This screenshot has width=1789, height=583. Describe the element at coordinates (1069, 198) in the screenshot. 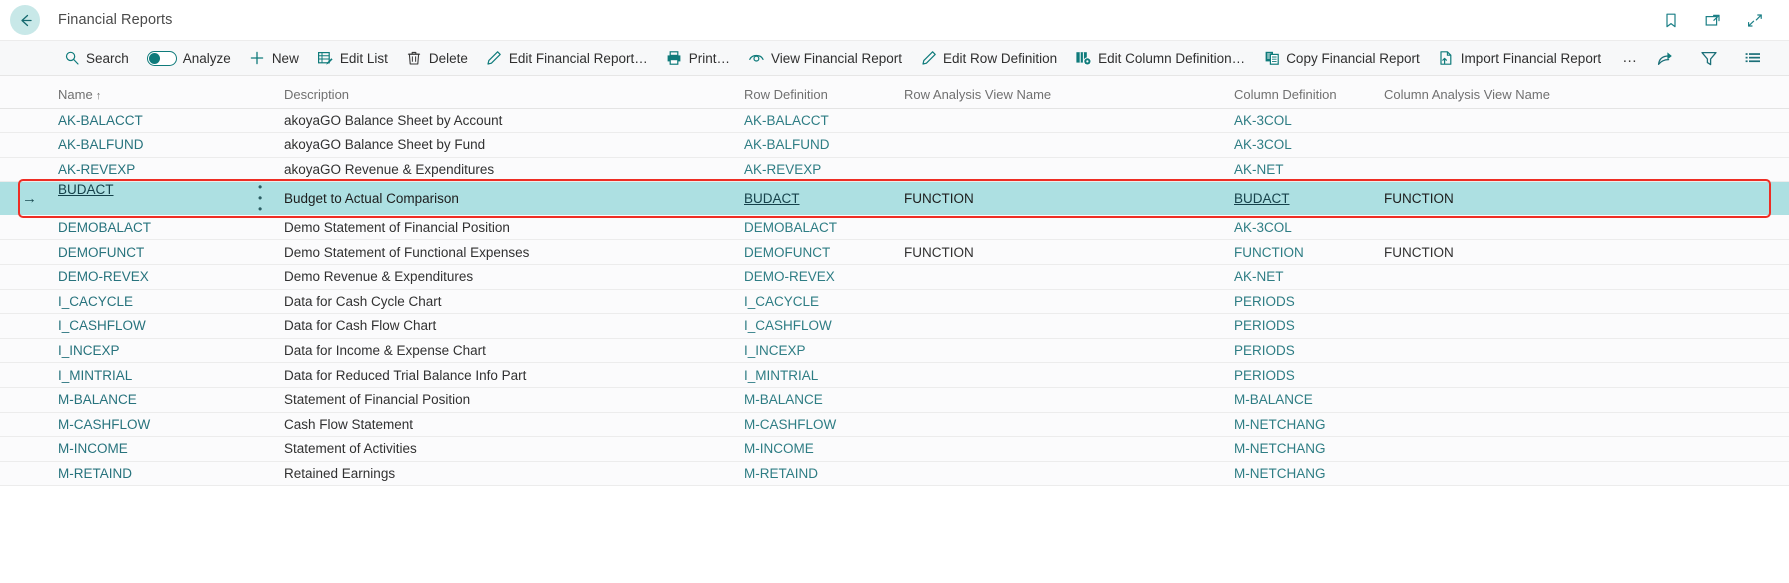

I see `cell-row-analysis-view-name: FUNCTION` at that location.